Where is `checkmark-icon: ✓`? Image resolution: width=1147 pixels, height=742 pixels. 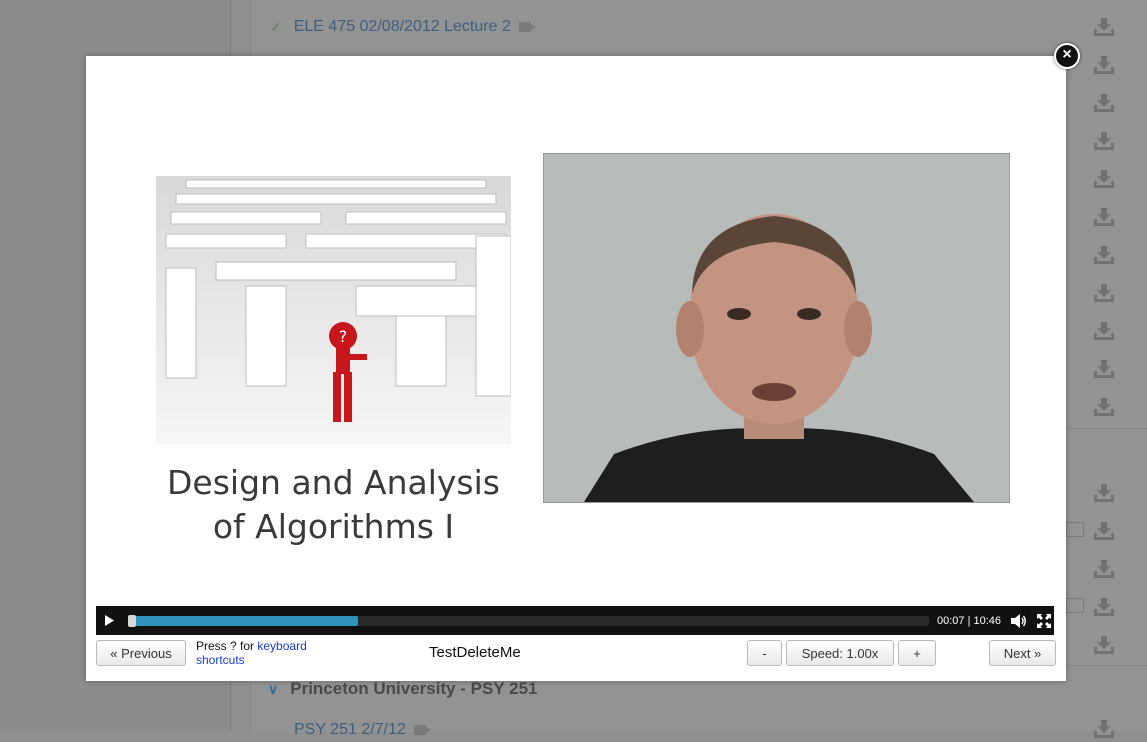
checkmark-icon: ✓ is located at coordinates (276, 26).